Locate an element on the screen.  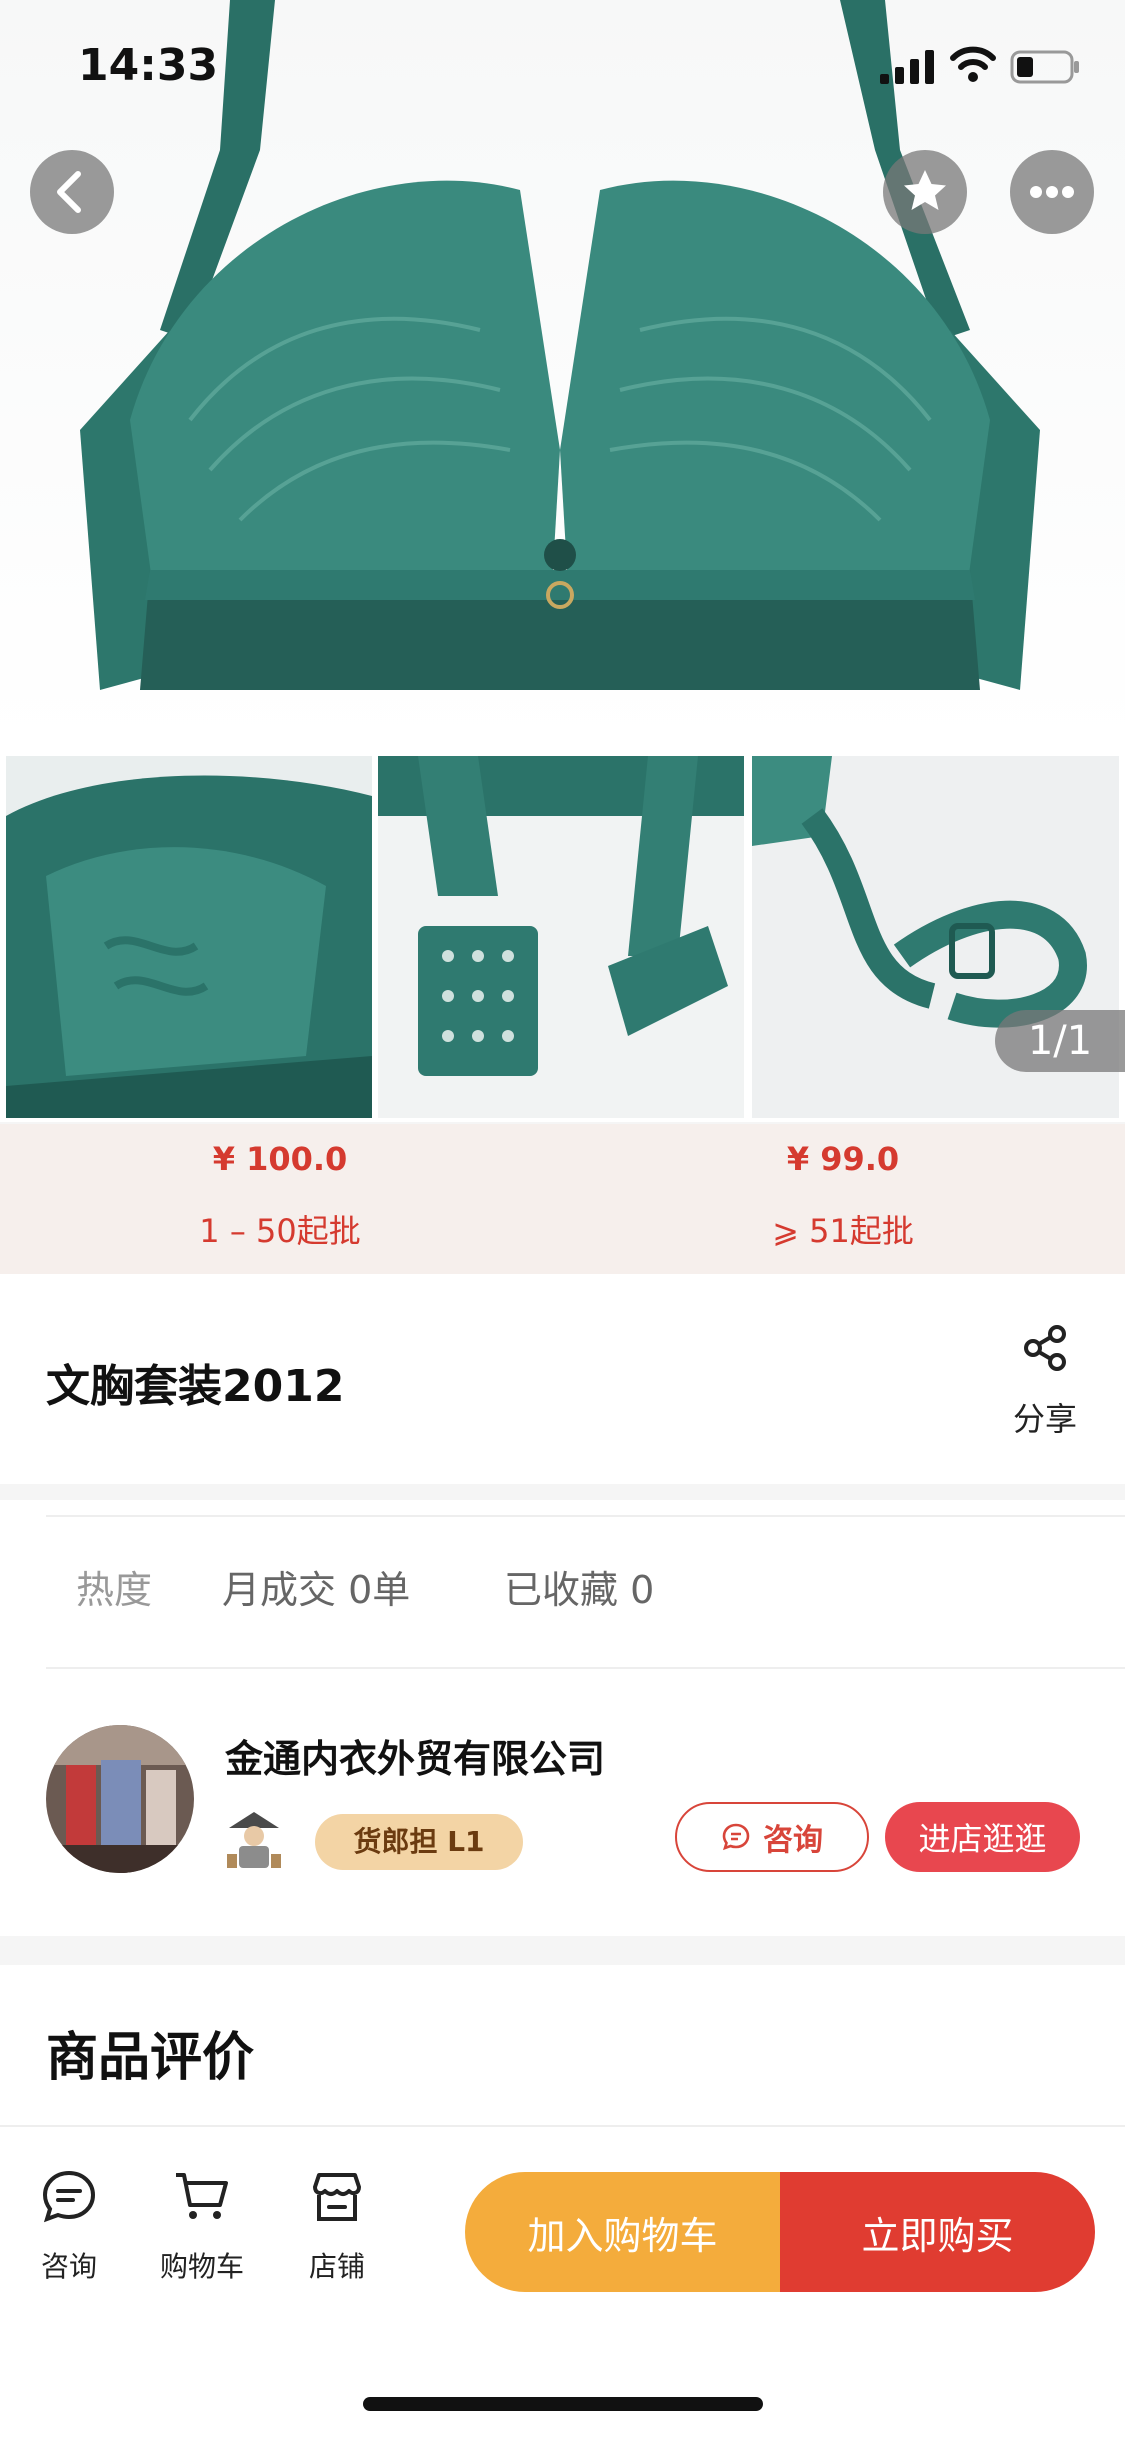
tier-quantity: 1 – 50起批 is located at coordinates (280, 1231).